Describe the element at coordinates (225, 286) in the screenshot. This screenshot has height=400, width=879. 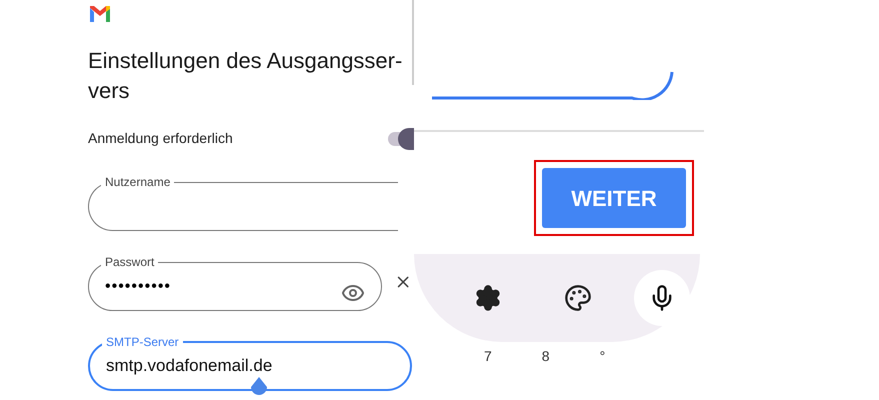
I see `password-value: ••••••••••` at that location.